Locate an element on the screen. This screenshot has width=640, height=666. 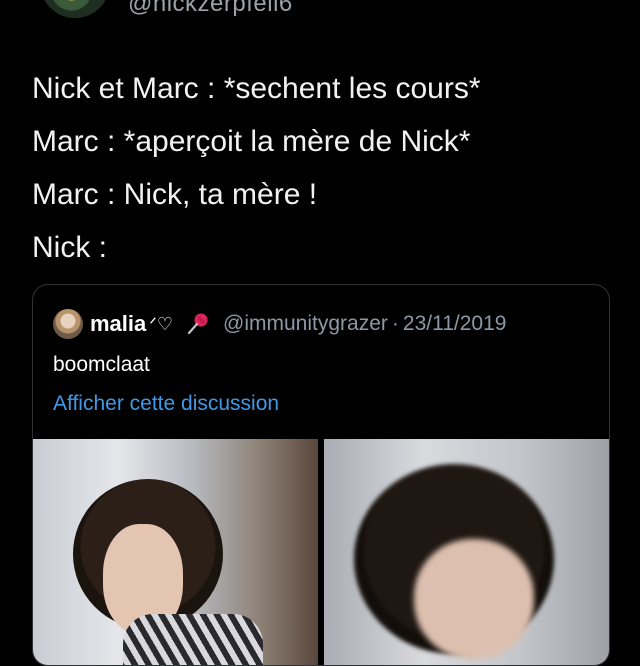
show-thread-link: Afficher cette discussion is located at coordinates (166, 404).